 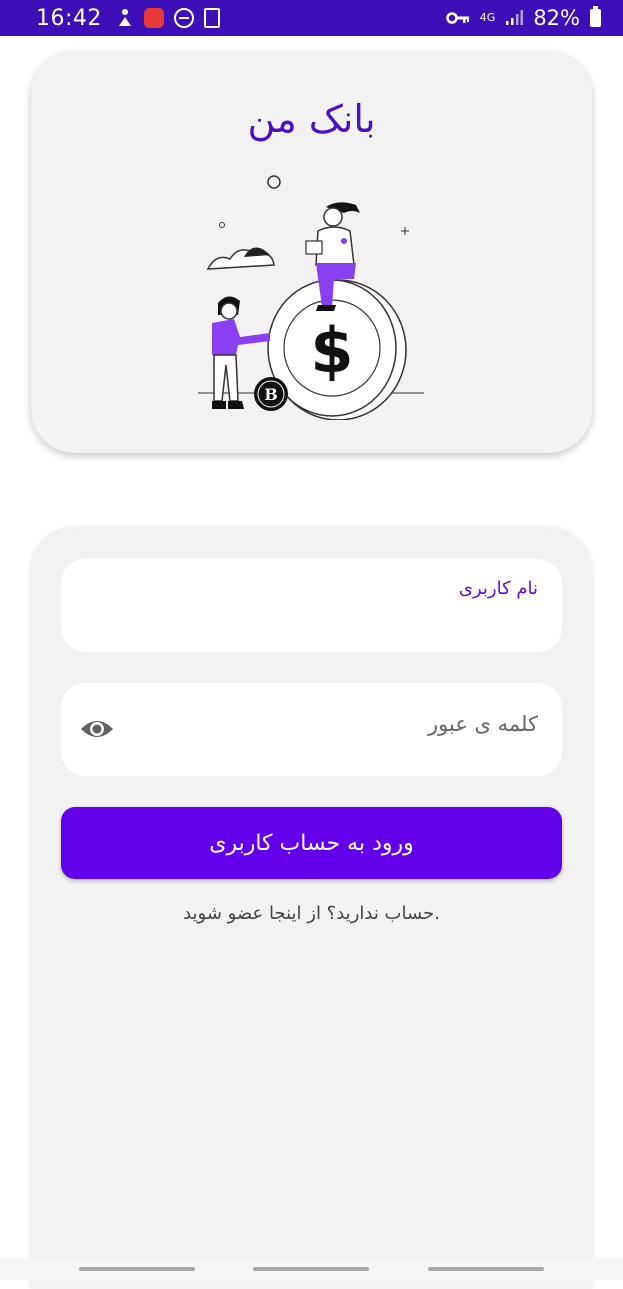 What do you see at coordinates (486, 1269) in the screenshot?
I see `nav-back-button` at bounding box center [486, 1269].